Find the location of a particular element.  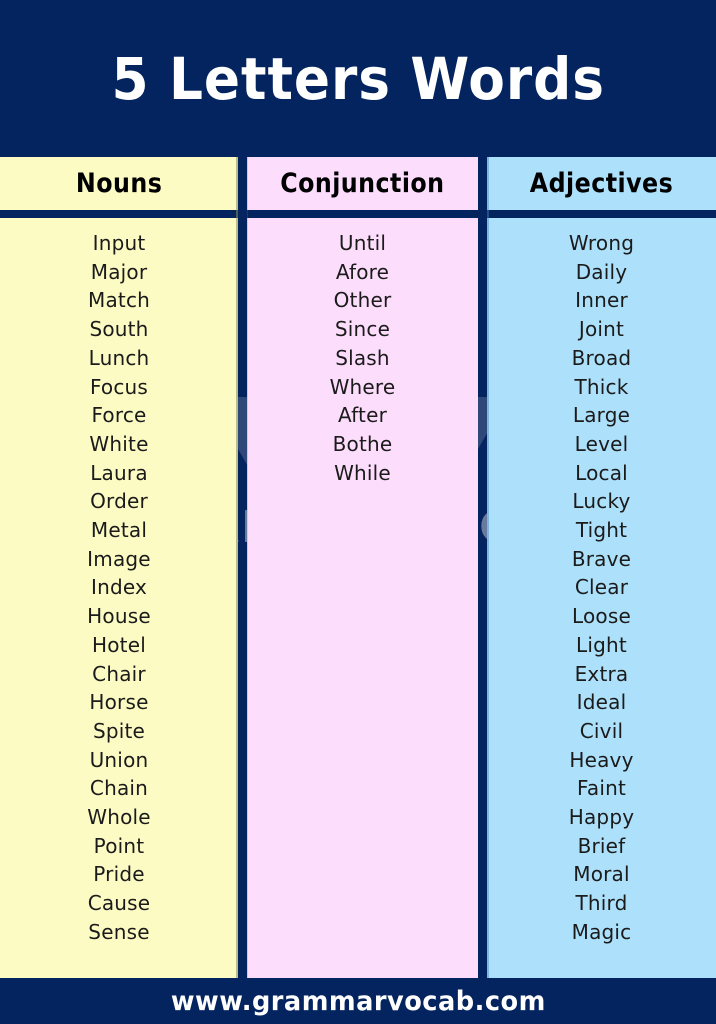

page-title: 5 Letters Words is located at coordinates (358, 78).